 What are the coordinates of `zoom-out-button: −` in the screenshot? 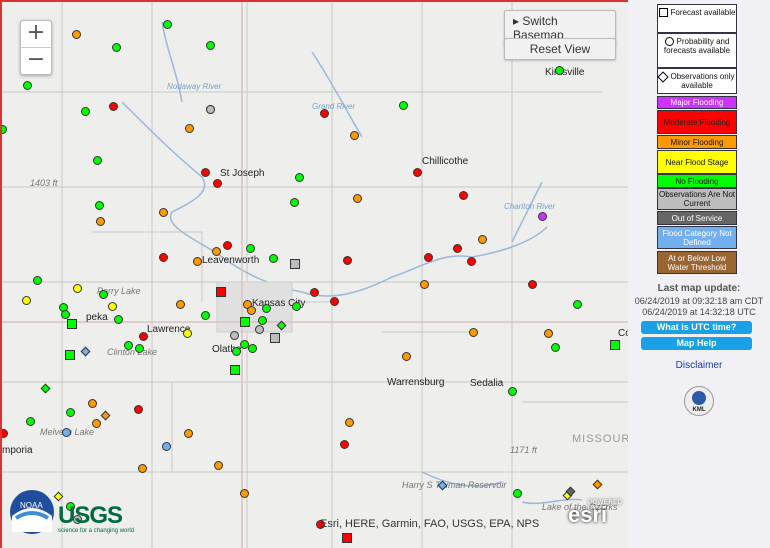 It's located at (36, 60).